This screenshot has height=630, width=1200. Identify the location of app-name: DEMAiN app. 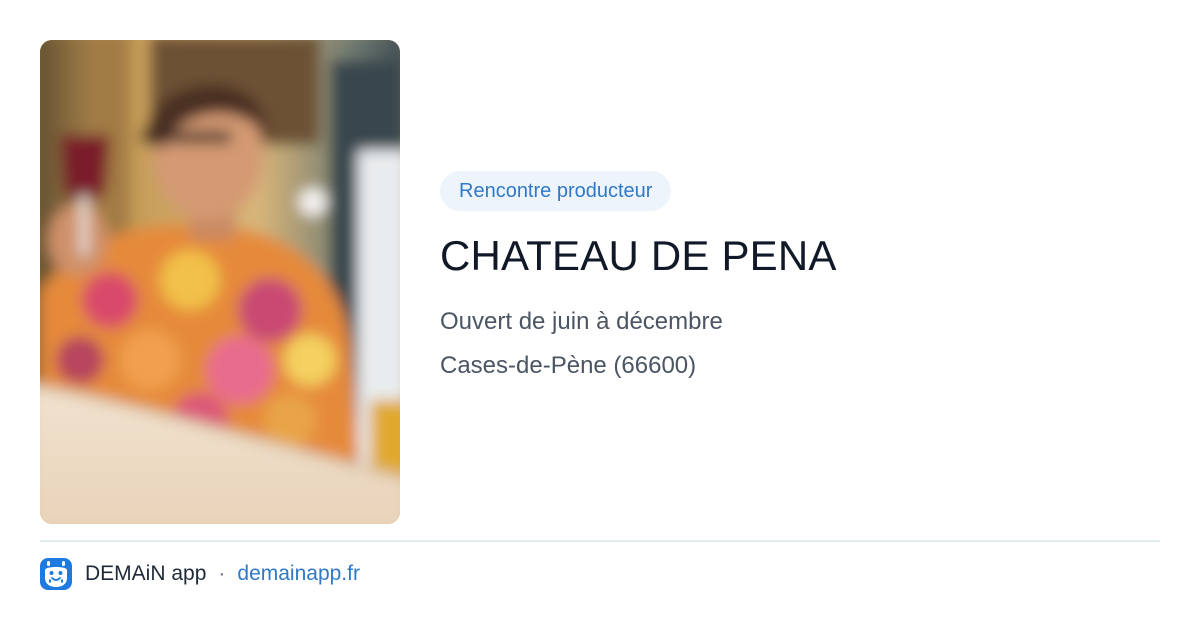
(146, 573).